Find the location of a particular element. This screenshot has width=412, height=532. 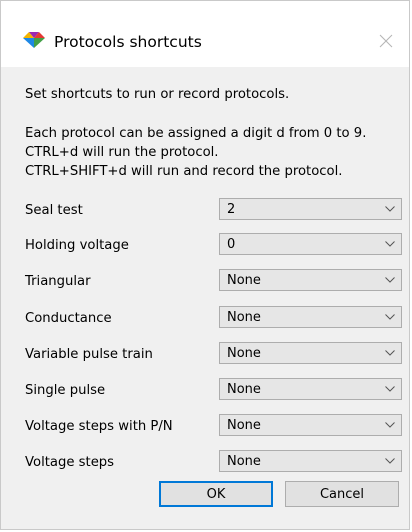

combo-value: 2 is located at coordinates (231, 209).